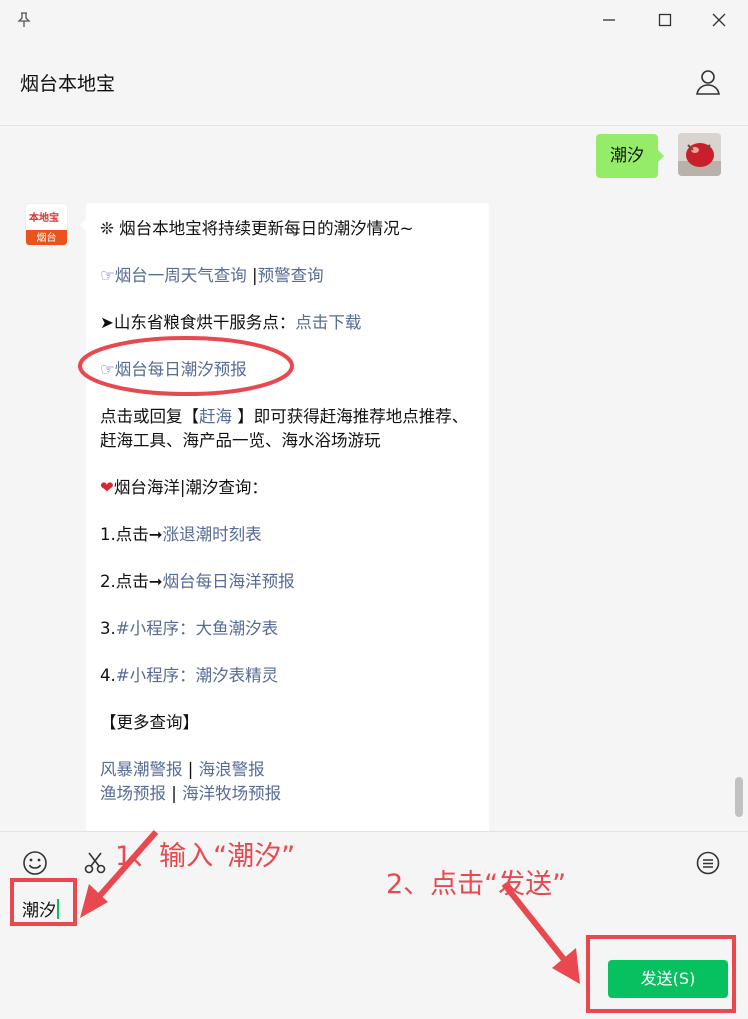  I want to click on chat-header: 烟台本地宝, so click(374, 83).